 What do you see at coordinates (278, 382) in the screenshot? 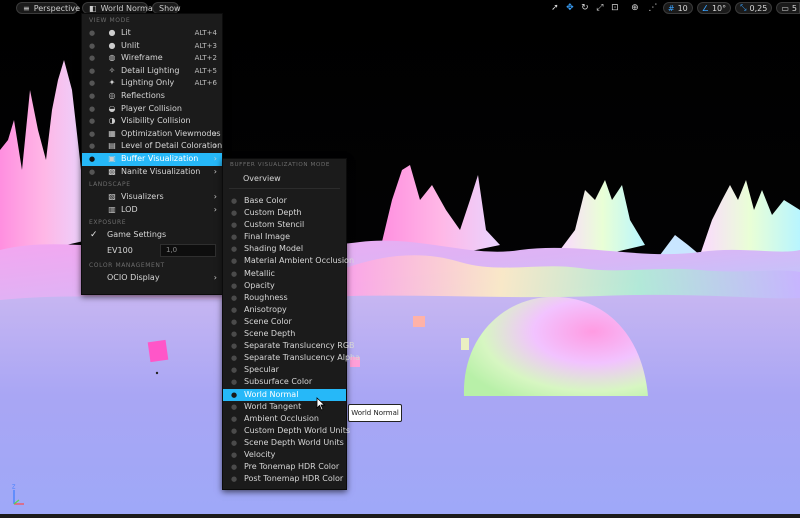
I see `buffer-item-label: Subsurface Color` at bounding box center [278, 382].